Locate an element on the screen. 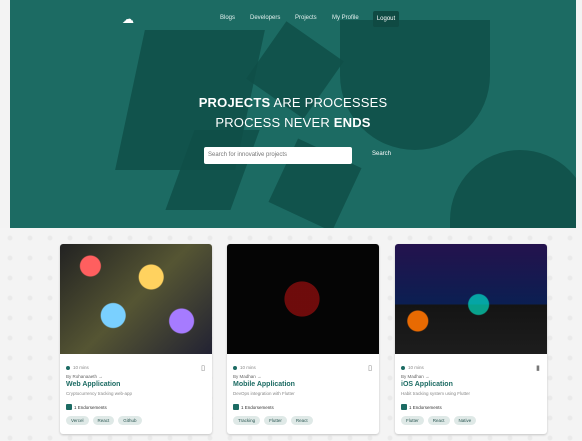  hero-title-line-2: PROCESS NEVER ENDS is located at coordinates (293, 122).